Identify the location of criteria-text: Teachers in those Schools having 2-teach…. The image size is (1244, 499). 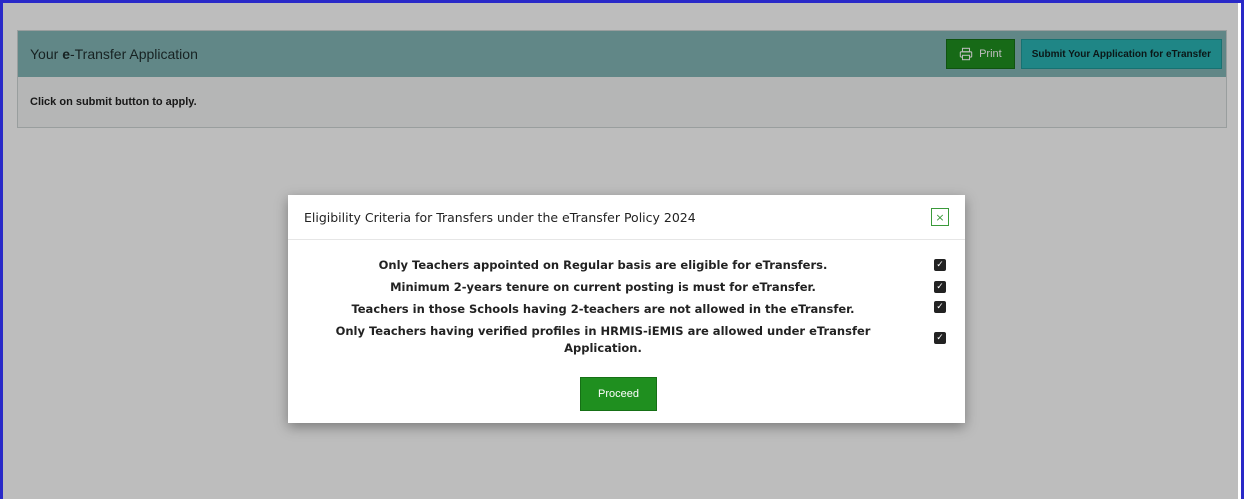
(603, 309).